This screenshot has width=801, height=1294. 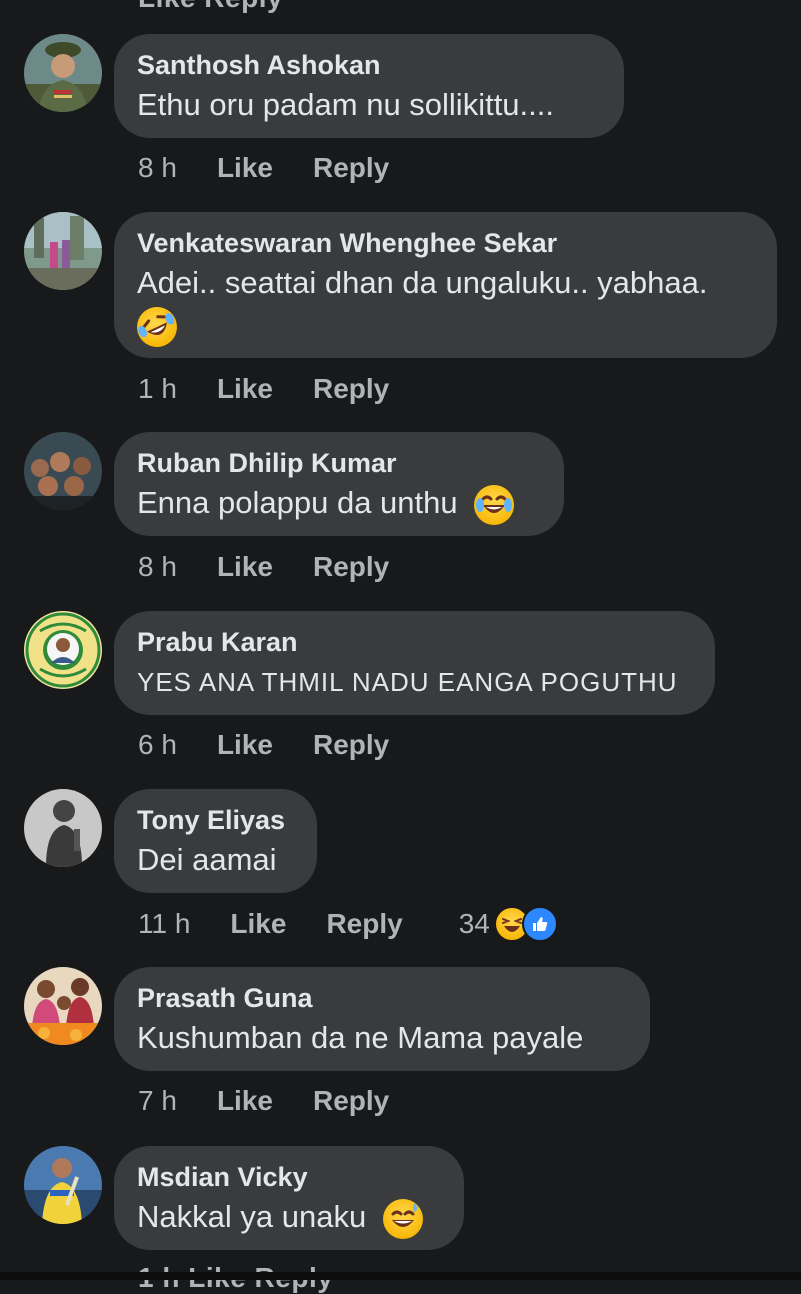 I want to click on comment-text: Enna polappu da unthu, so click(x=339, y=504).